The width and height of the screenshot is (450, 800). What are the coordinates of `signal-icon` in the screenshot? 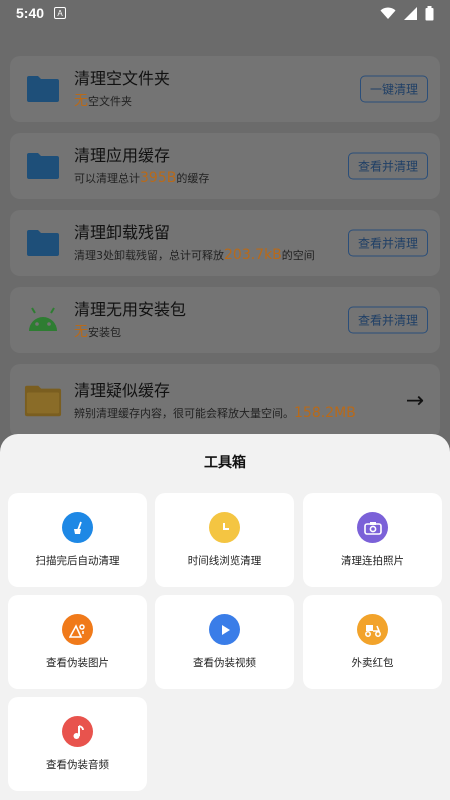 It's located at (410, 13).